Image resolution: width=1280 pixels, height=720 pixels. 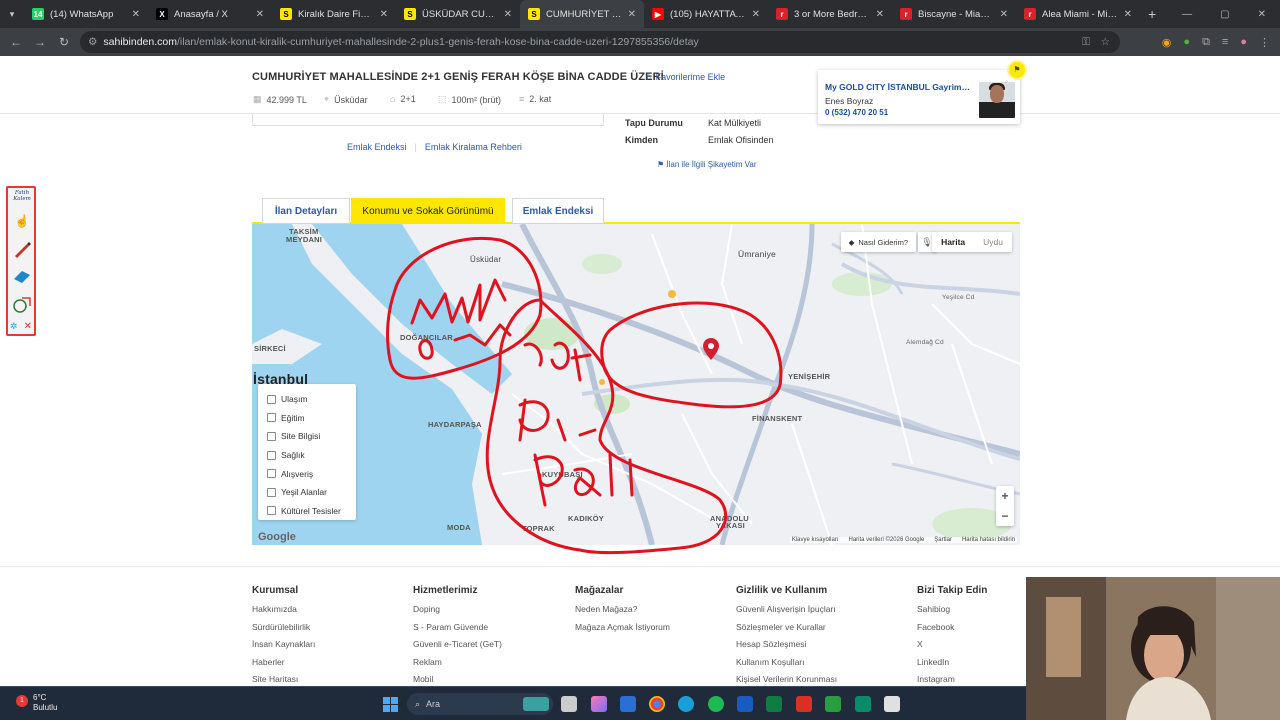 I want to click on media-control-icon: ≡, so click(x=1225, y=42).